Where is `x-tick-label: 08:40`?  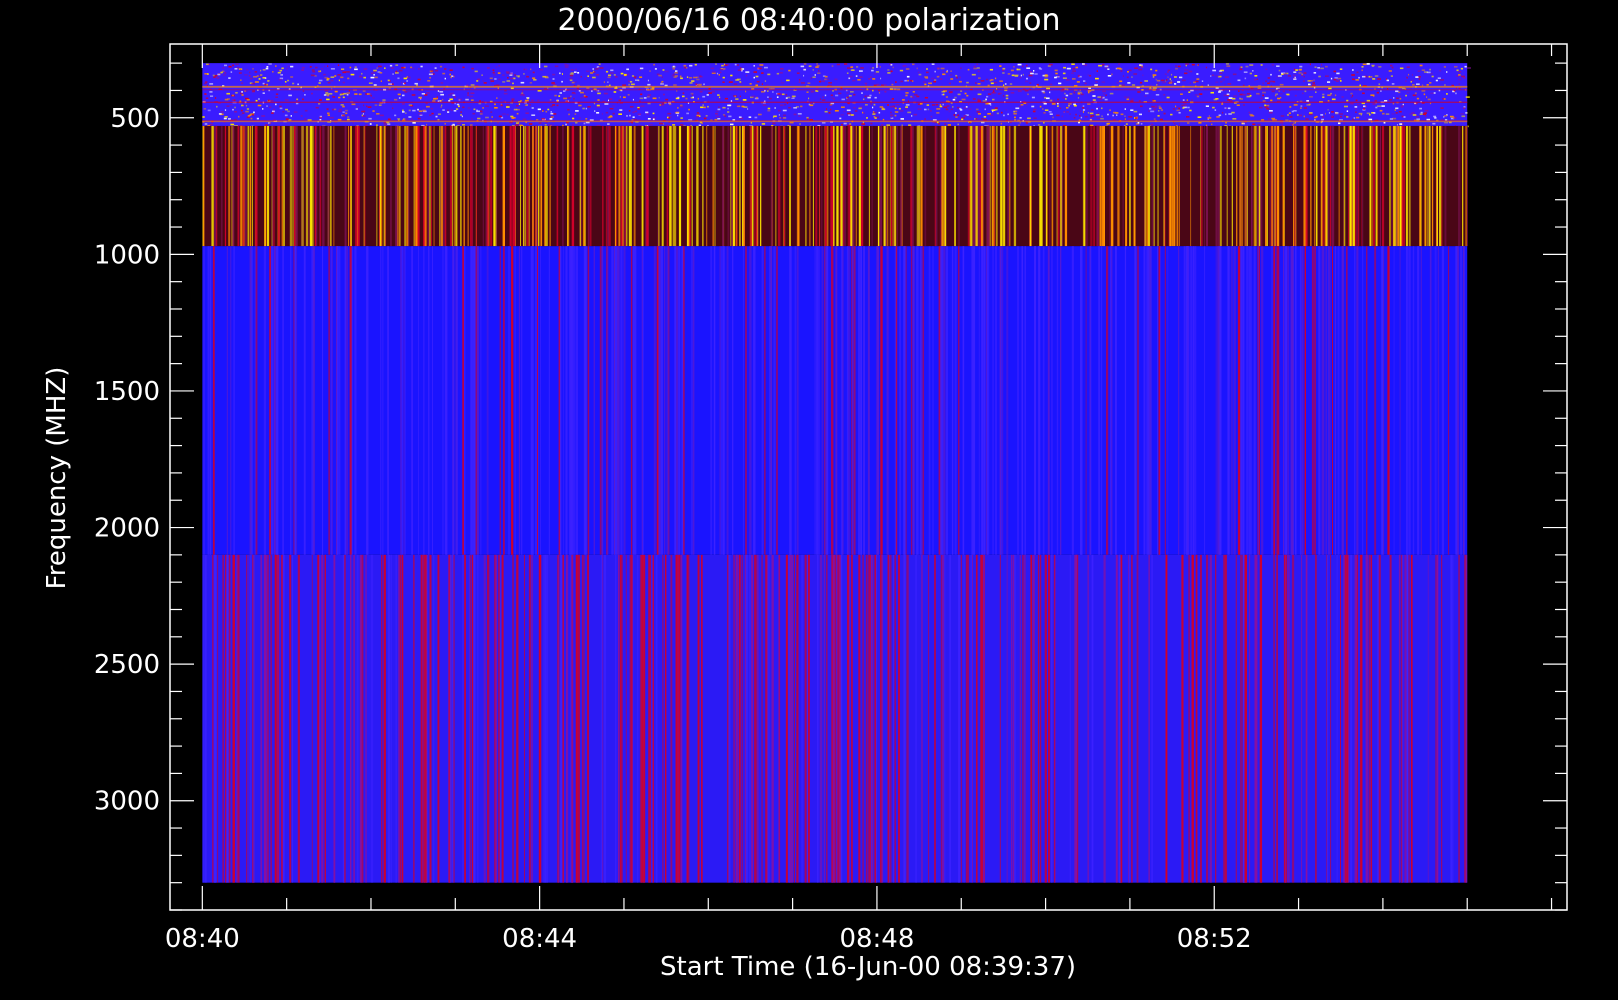 x-tick-label: 08:40 is located at coordinates (202, 939).